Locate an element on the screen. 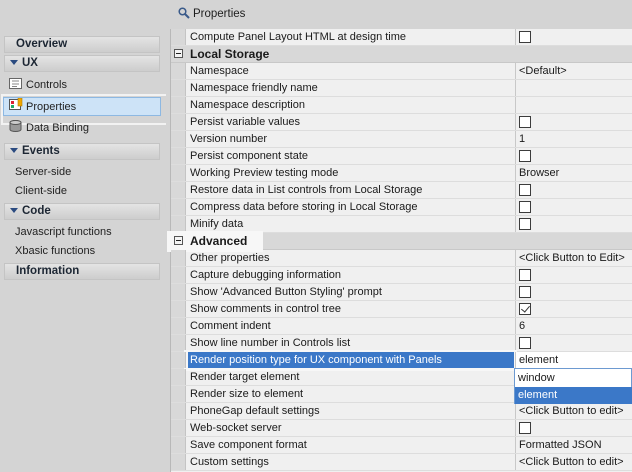 The image size is (632, 472). sidebar-item-server-side: Server-side is located at coordinates (82, 172).